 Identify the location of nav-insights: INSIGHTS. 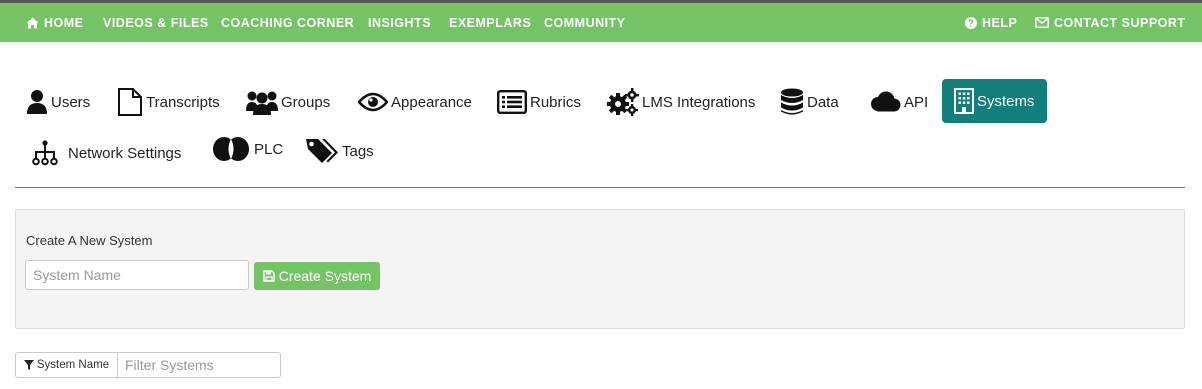
(399, 22).